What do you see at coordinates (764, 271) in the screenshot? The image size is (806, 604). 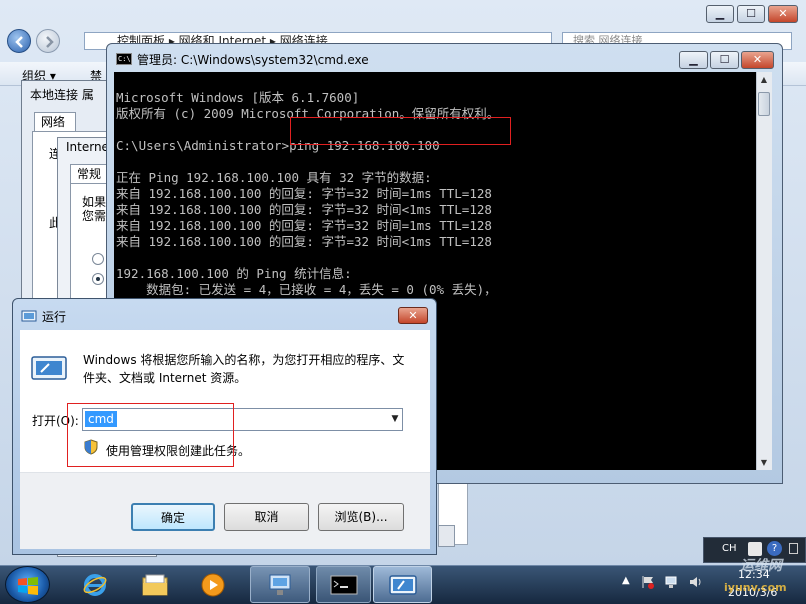 I see `cmd-scrollbar` at bounding box center [764, 271].